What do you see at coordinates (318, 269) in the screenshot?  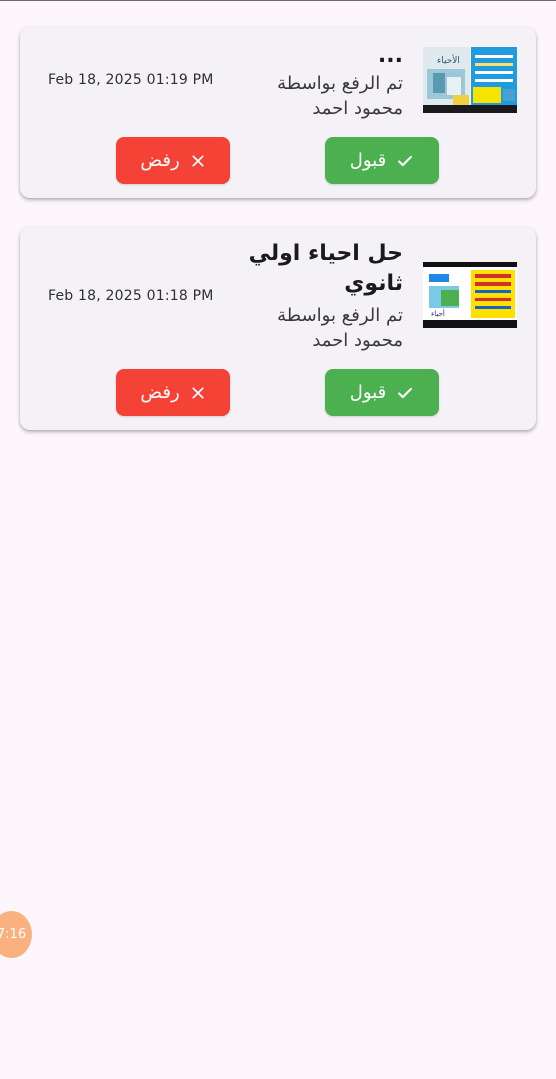 I see `book-title: حل احياء اولي ثانوي` at bounding box center [318, 269].